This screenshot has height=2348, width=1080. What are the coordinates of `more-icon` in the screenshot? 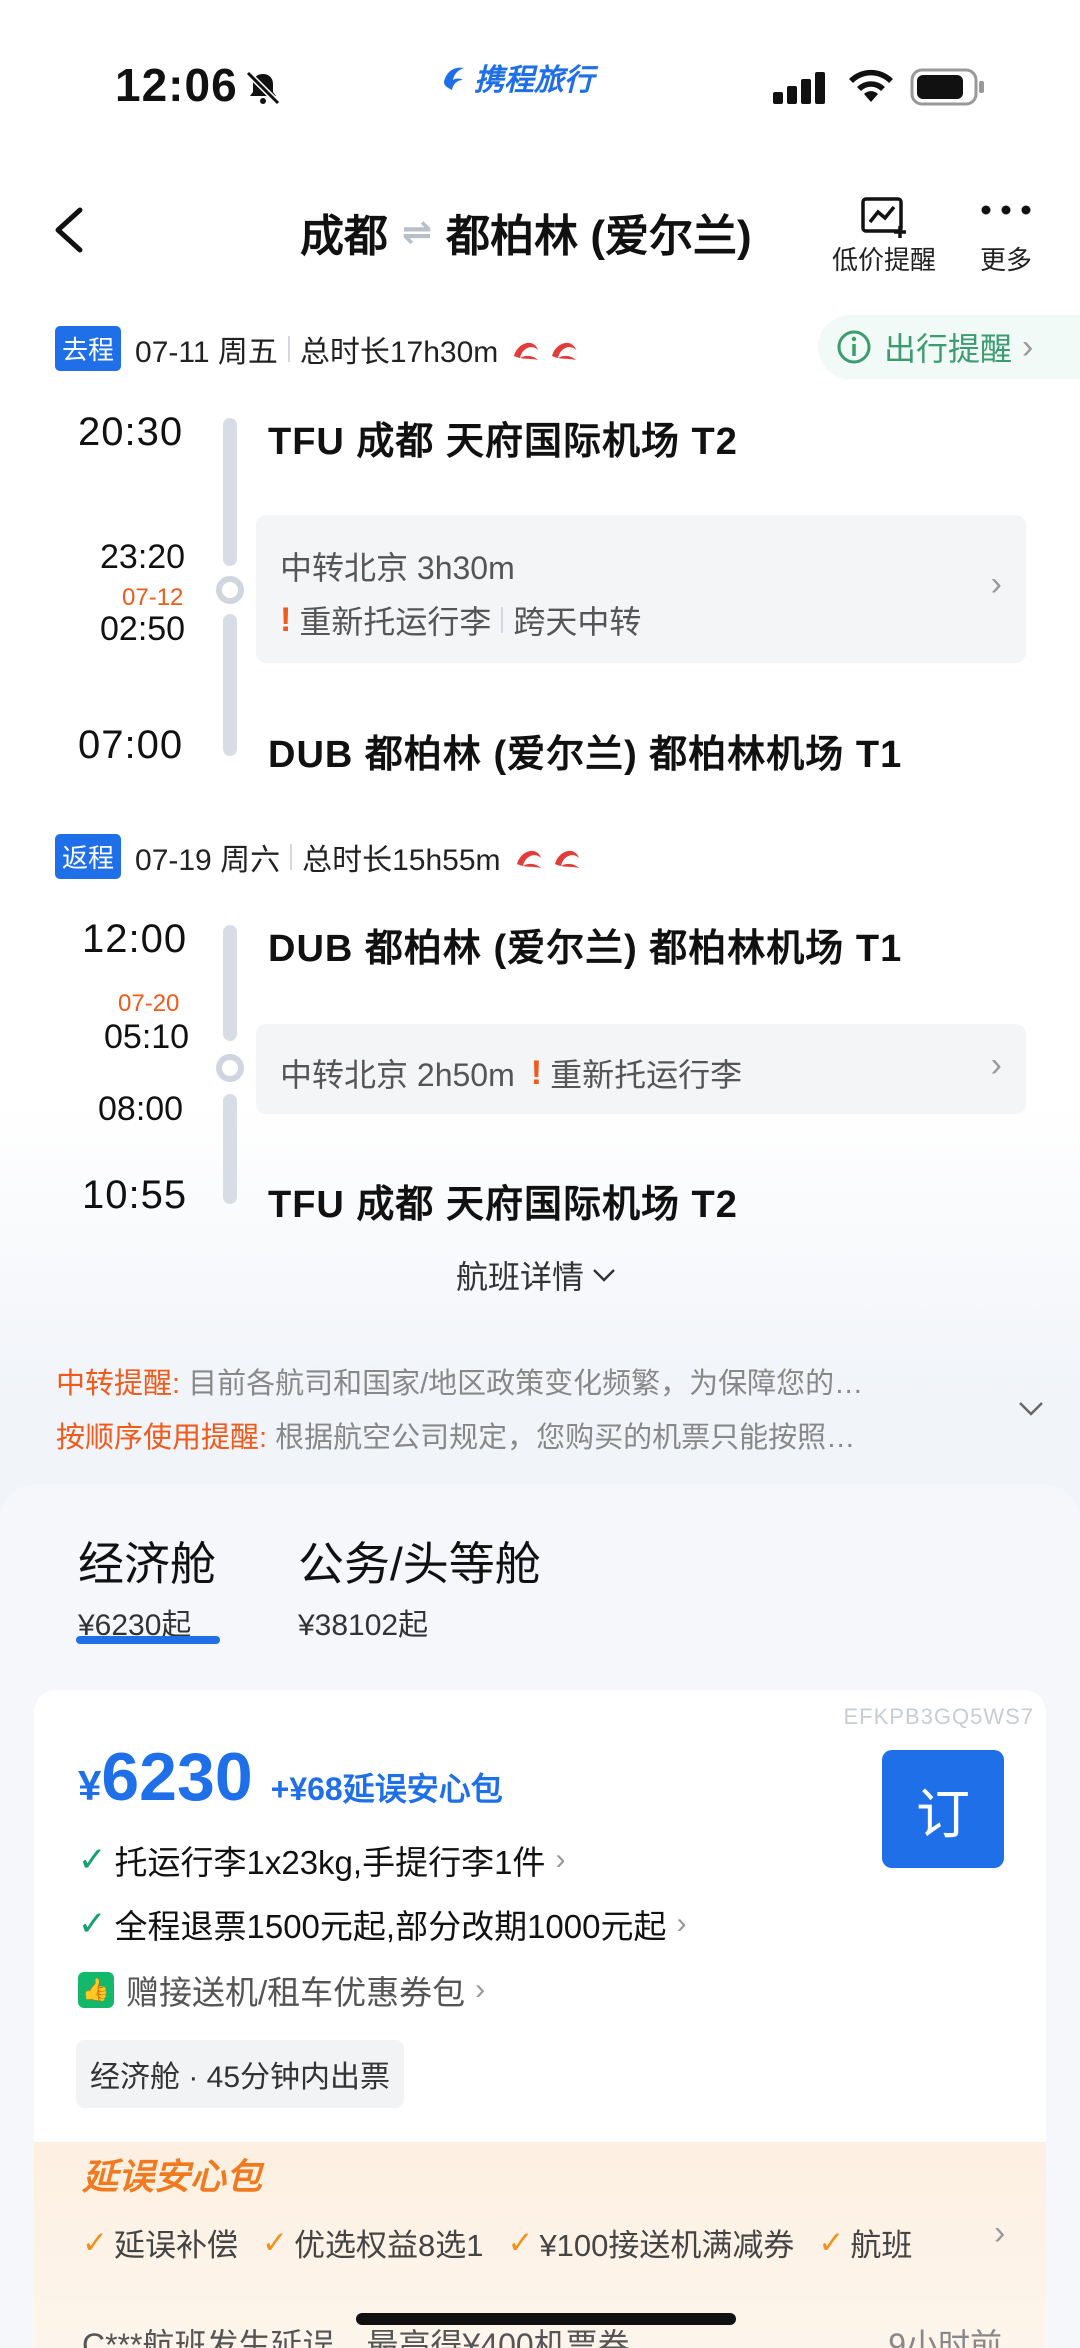 It's located at (1006, 210).